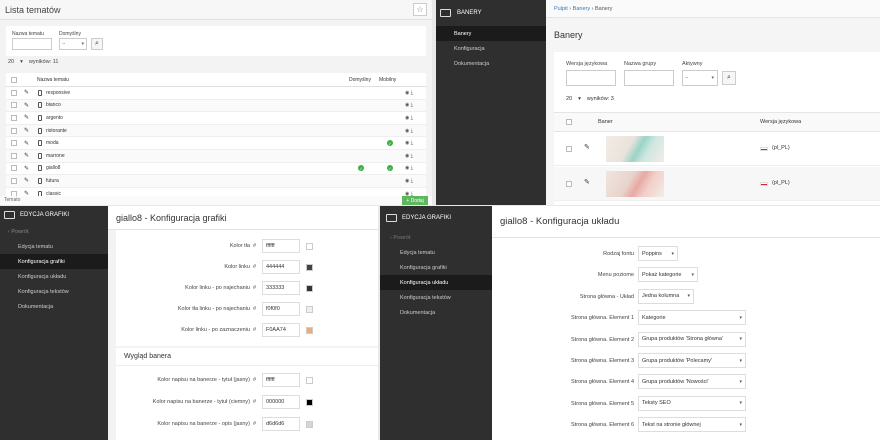 Image resolution: width=880 pixels, height=440 pixels. Describe the element at coordinates (216, 106) in the screenshot. I see `table-row: ✎ bianco ◉ ⤓` at that location.